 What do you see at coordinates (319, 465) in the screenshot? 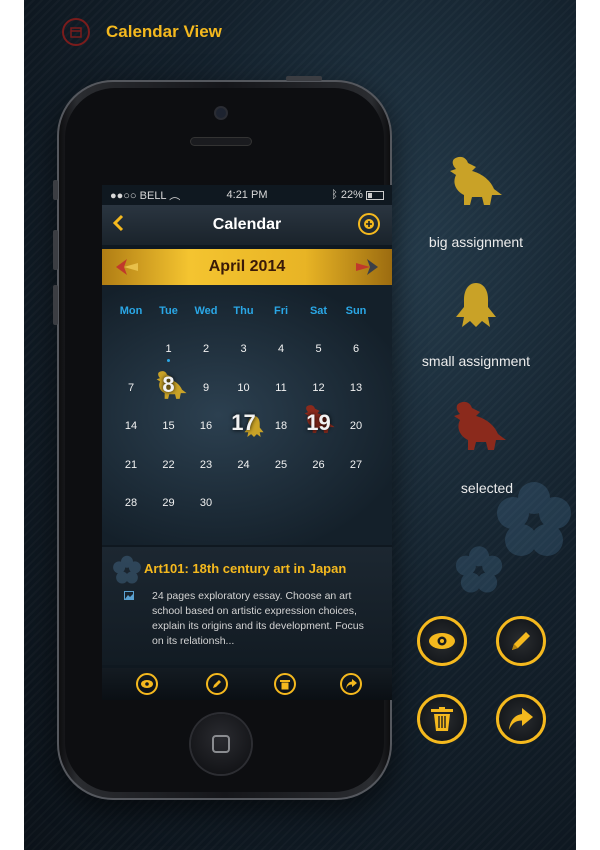
I see `day-cell-26: 26` at bounding box center [319, 465].